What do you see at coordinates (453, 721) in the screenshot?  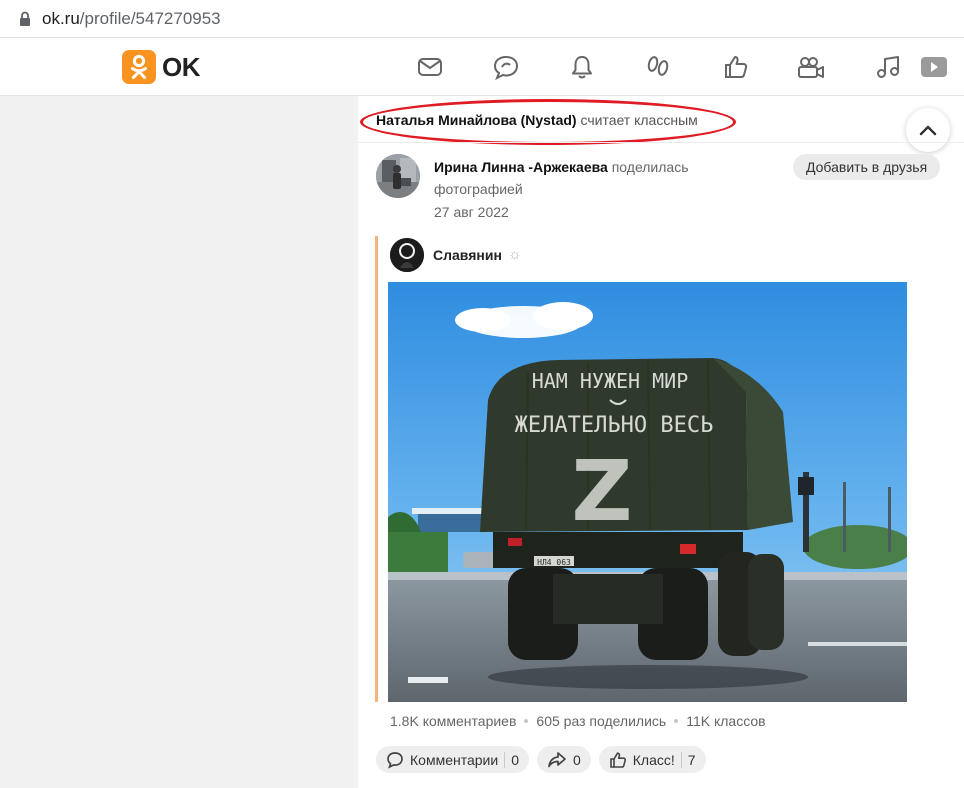 I see `stats-comments: 1.8K комментариев` at bounding box center [453, 721].